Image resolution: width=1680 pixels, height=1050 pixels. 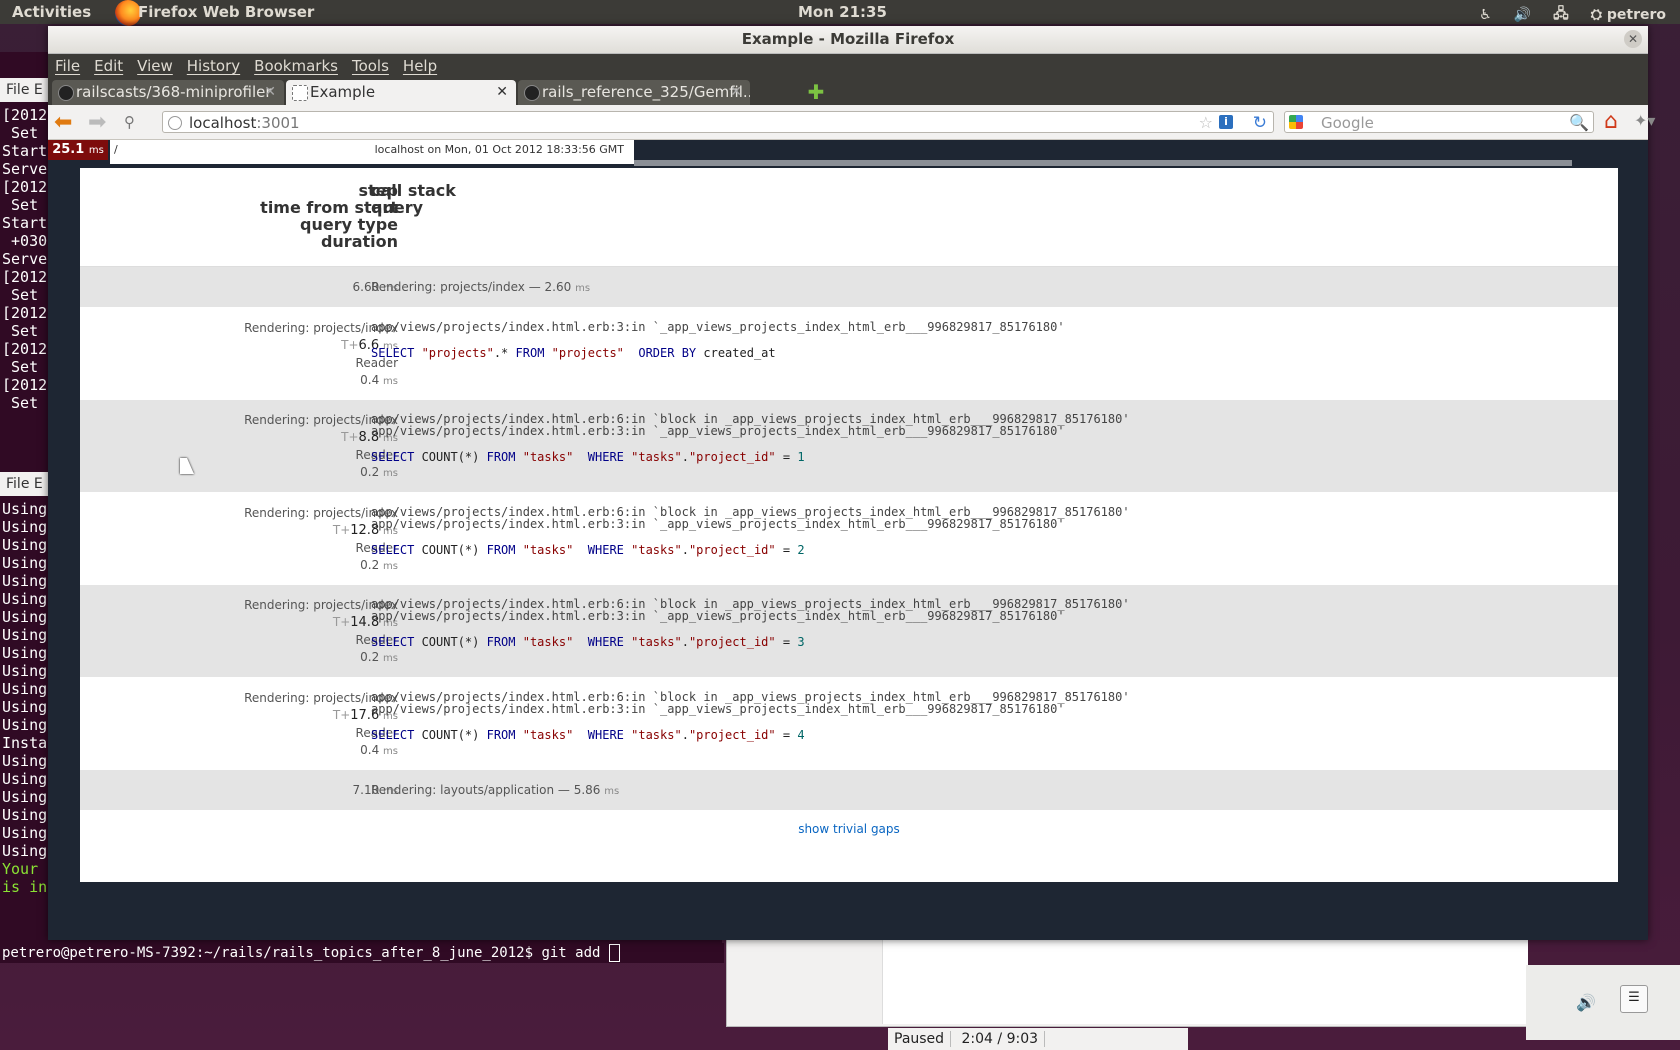 I want to click on tab-railscasts: railscasts/368-miniprofiler ✕, so click(x=168, y=92).